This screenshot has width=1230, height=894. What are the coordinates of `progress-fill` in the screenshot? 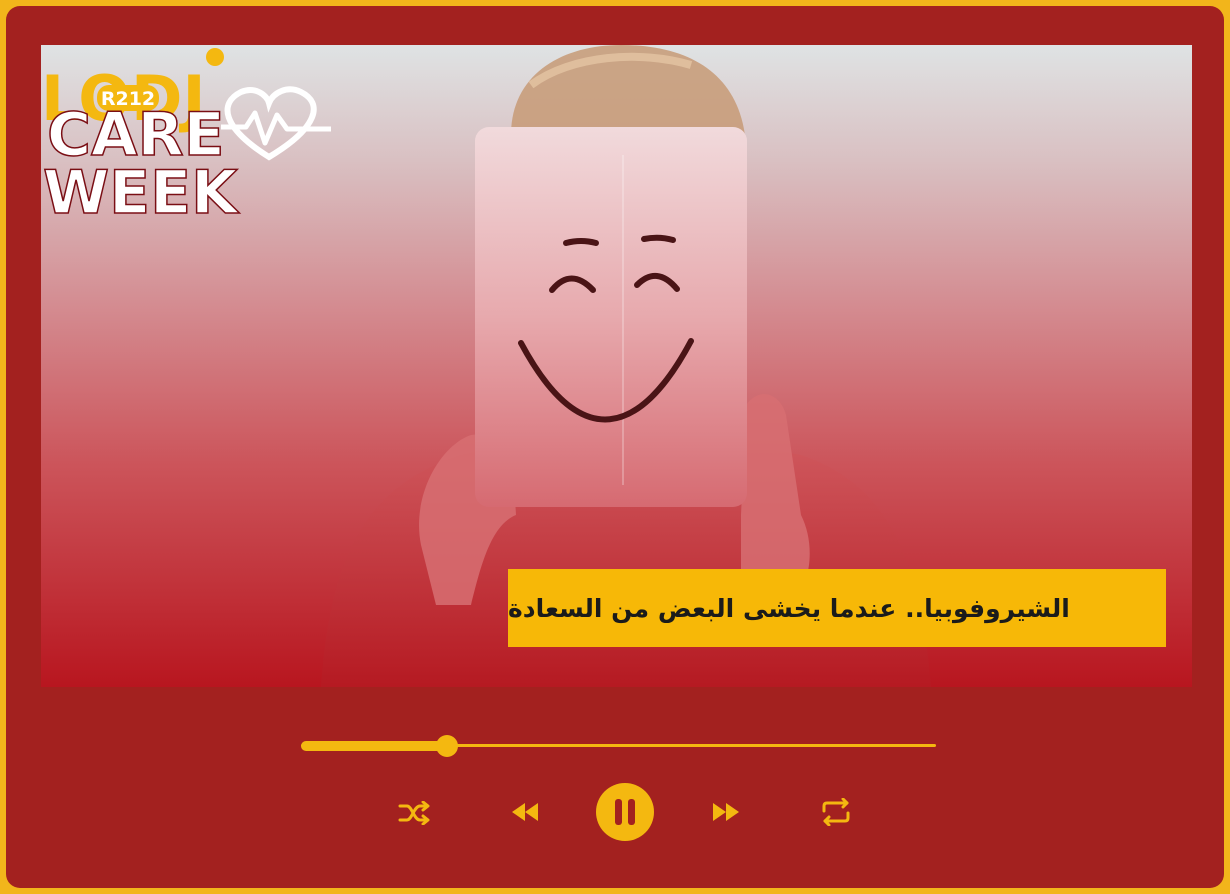 It's located at (374, 746).